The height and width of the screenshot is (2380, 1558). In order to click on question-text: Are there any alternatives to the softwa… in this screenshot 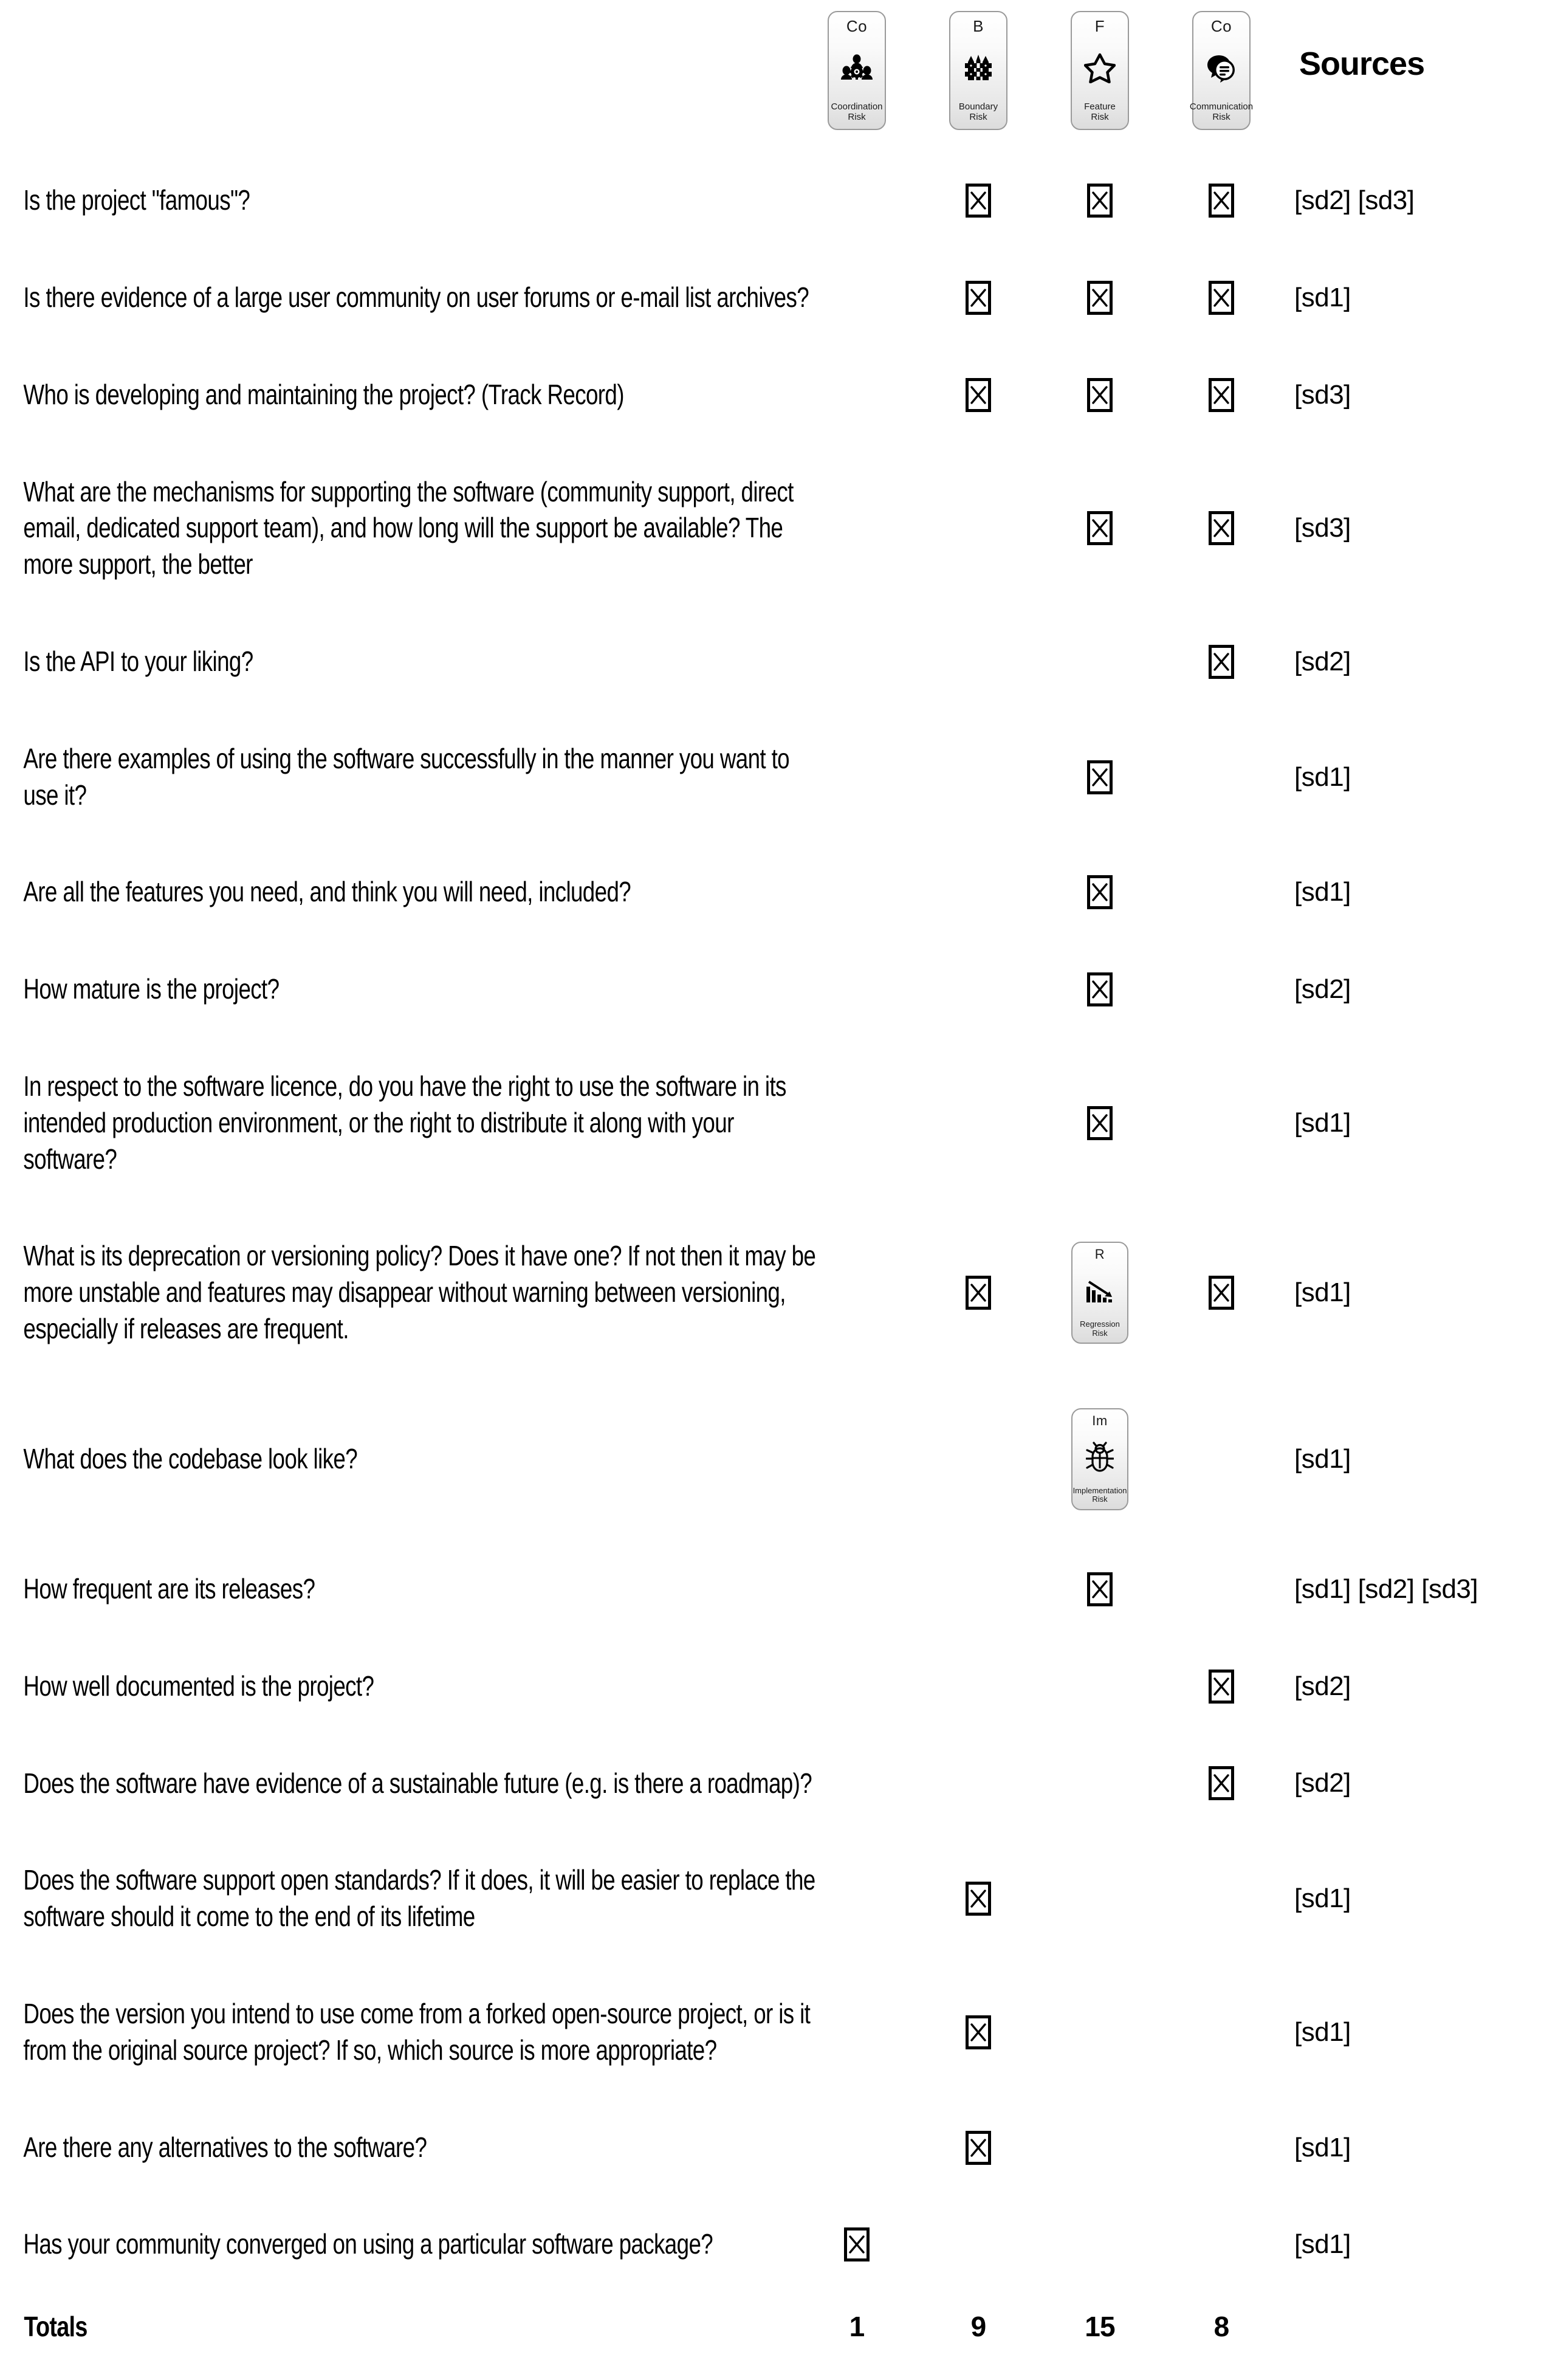, I will do `click(225, 2147)`.